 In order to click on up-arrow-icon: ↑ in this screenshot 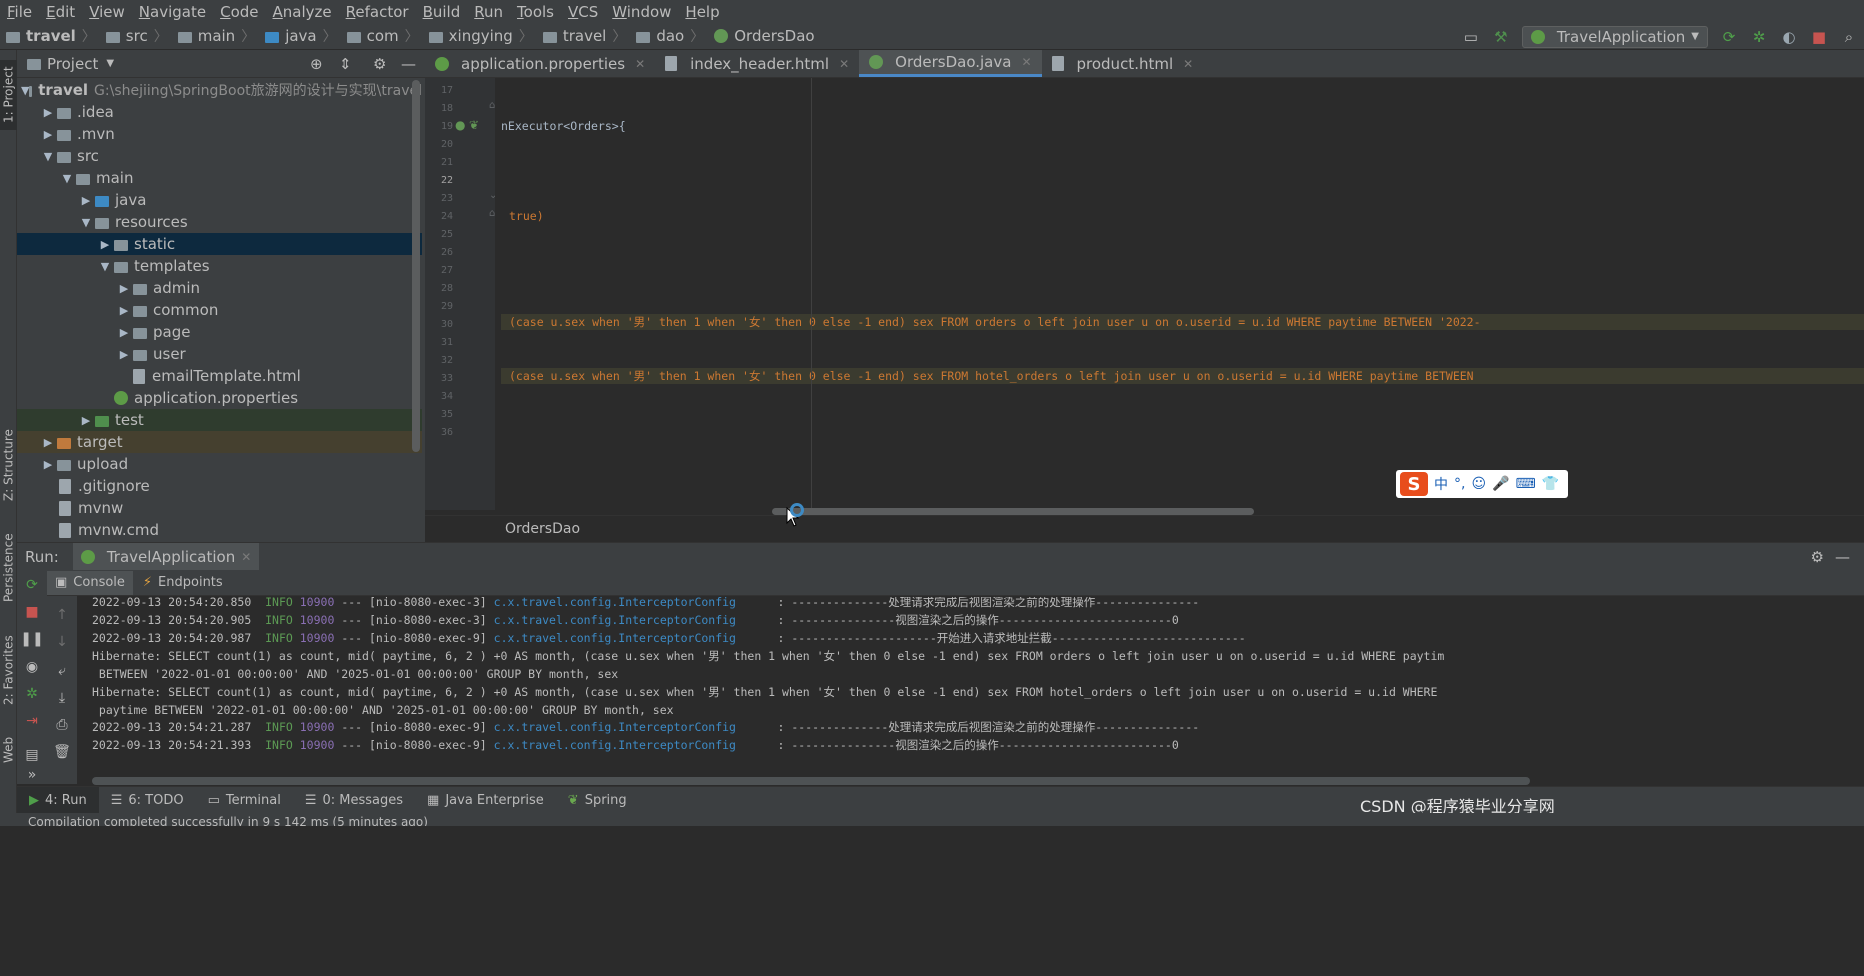, I will do `click(62, 615)`.